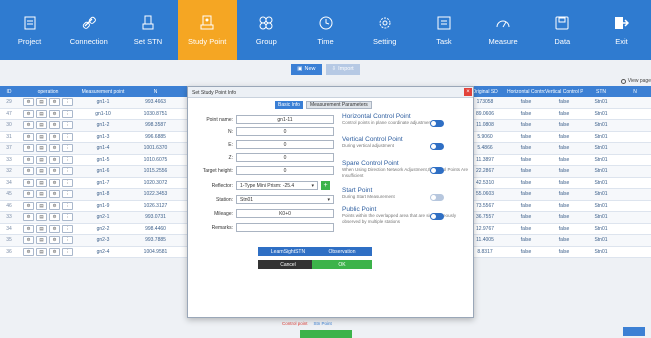  I want to click on toolbar-time-button: Time, so click(325, 30).